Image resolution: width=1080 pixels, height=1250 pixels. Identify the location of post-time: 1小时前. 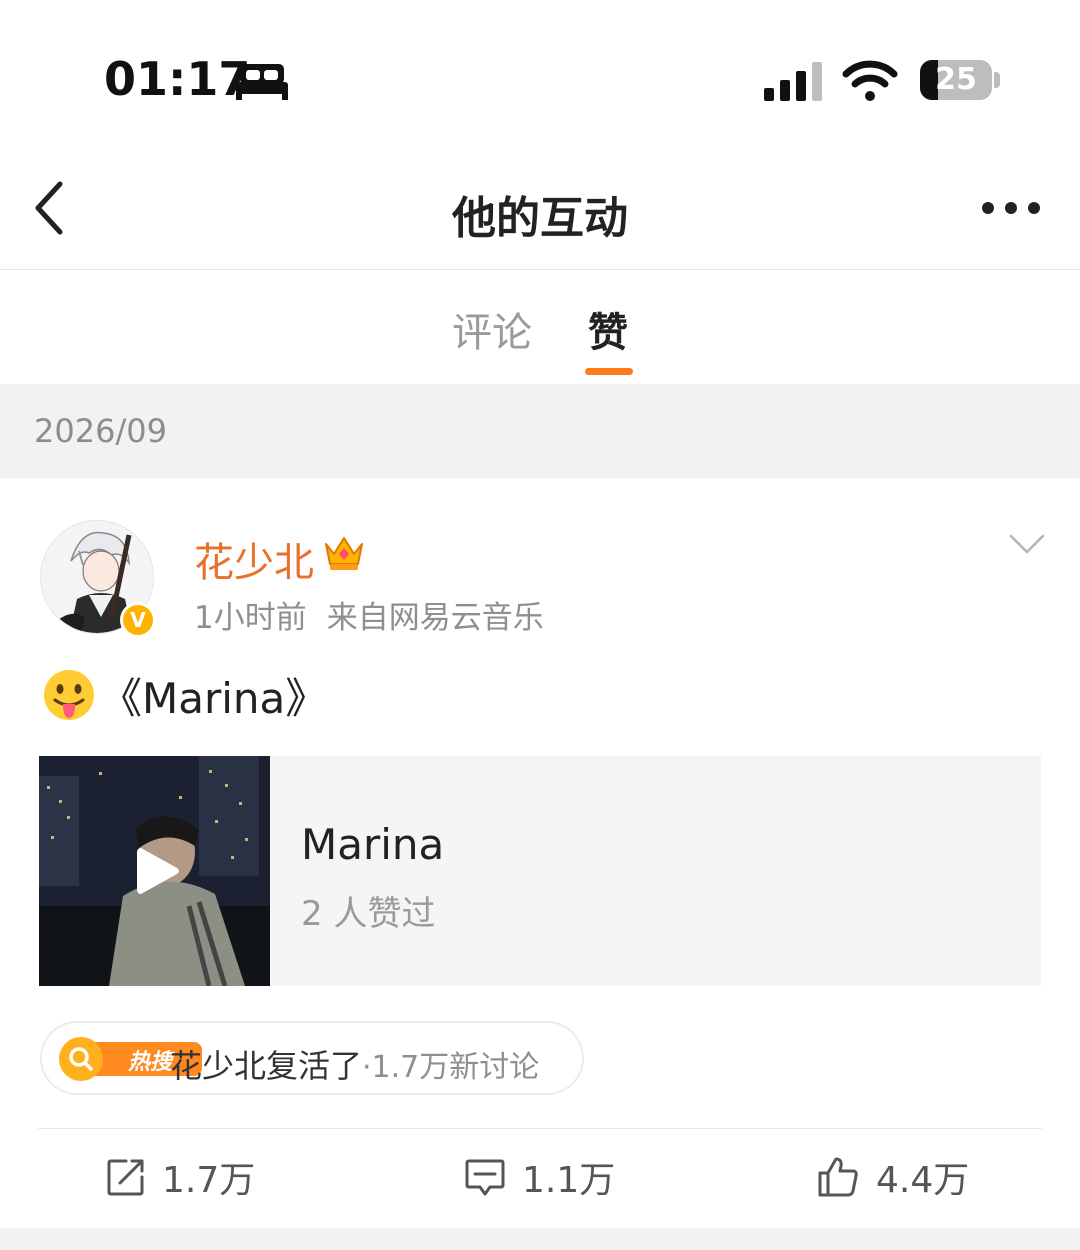
(250, 618).